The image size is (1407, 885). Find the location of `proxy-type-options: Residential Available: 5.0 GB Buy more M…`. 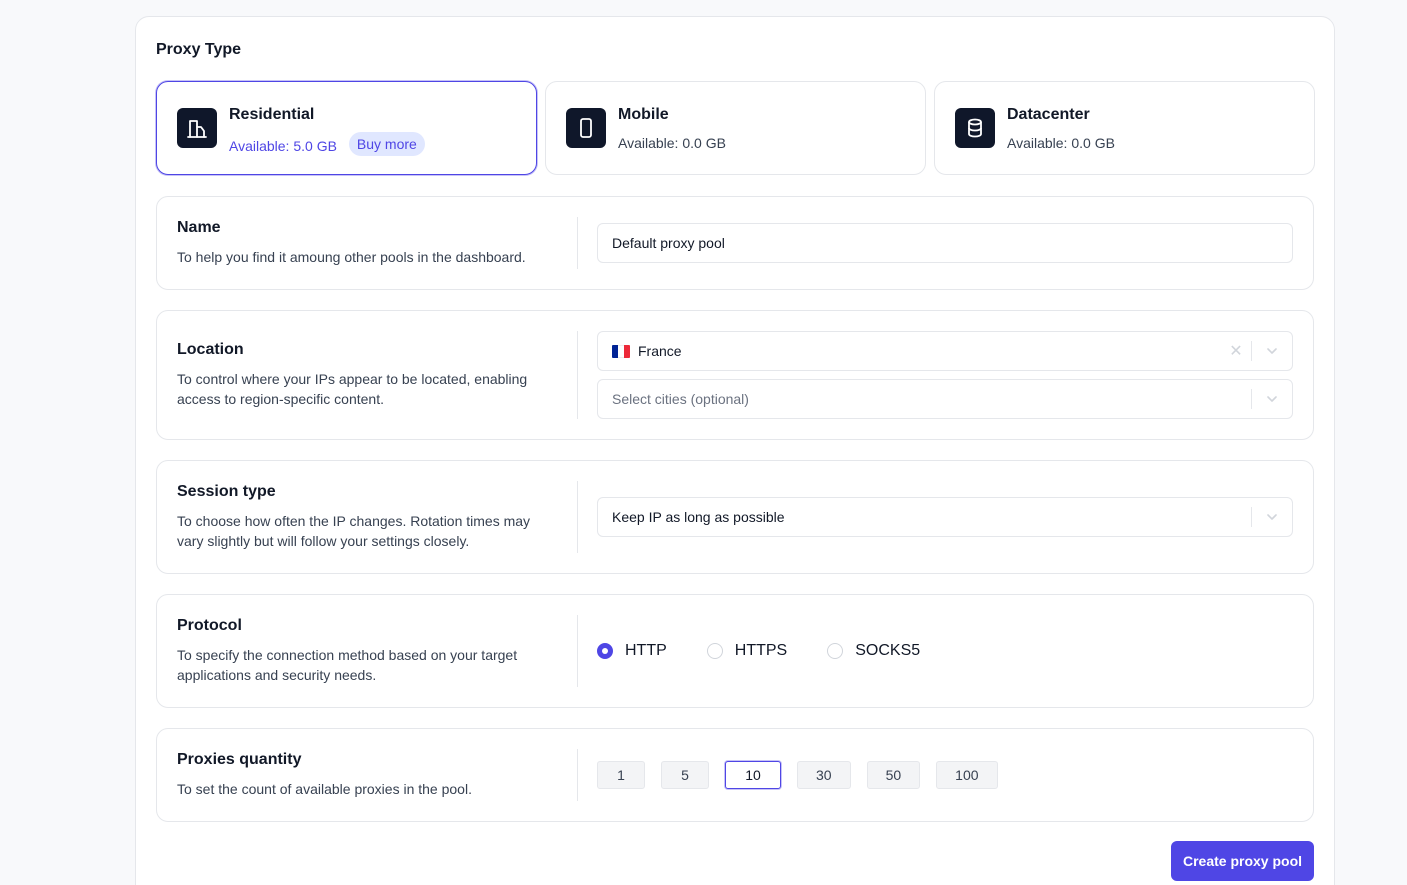

proxy-type-options: Residential Available: 5.0 GB Buy more M… is located at coordinates (735, 128).